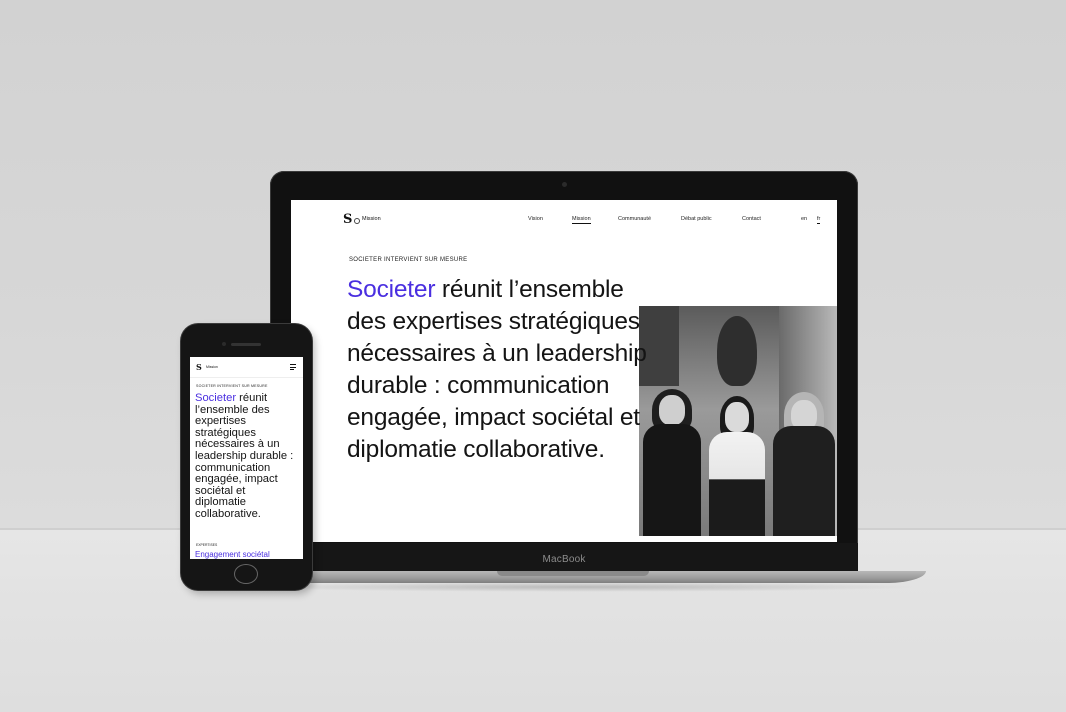  Describe the element at coordinates (212, 367) in the screenshot. I see `mobile-nav-brand: Mission` at that location.